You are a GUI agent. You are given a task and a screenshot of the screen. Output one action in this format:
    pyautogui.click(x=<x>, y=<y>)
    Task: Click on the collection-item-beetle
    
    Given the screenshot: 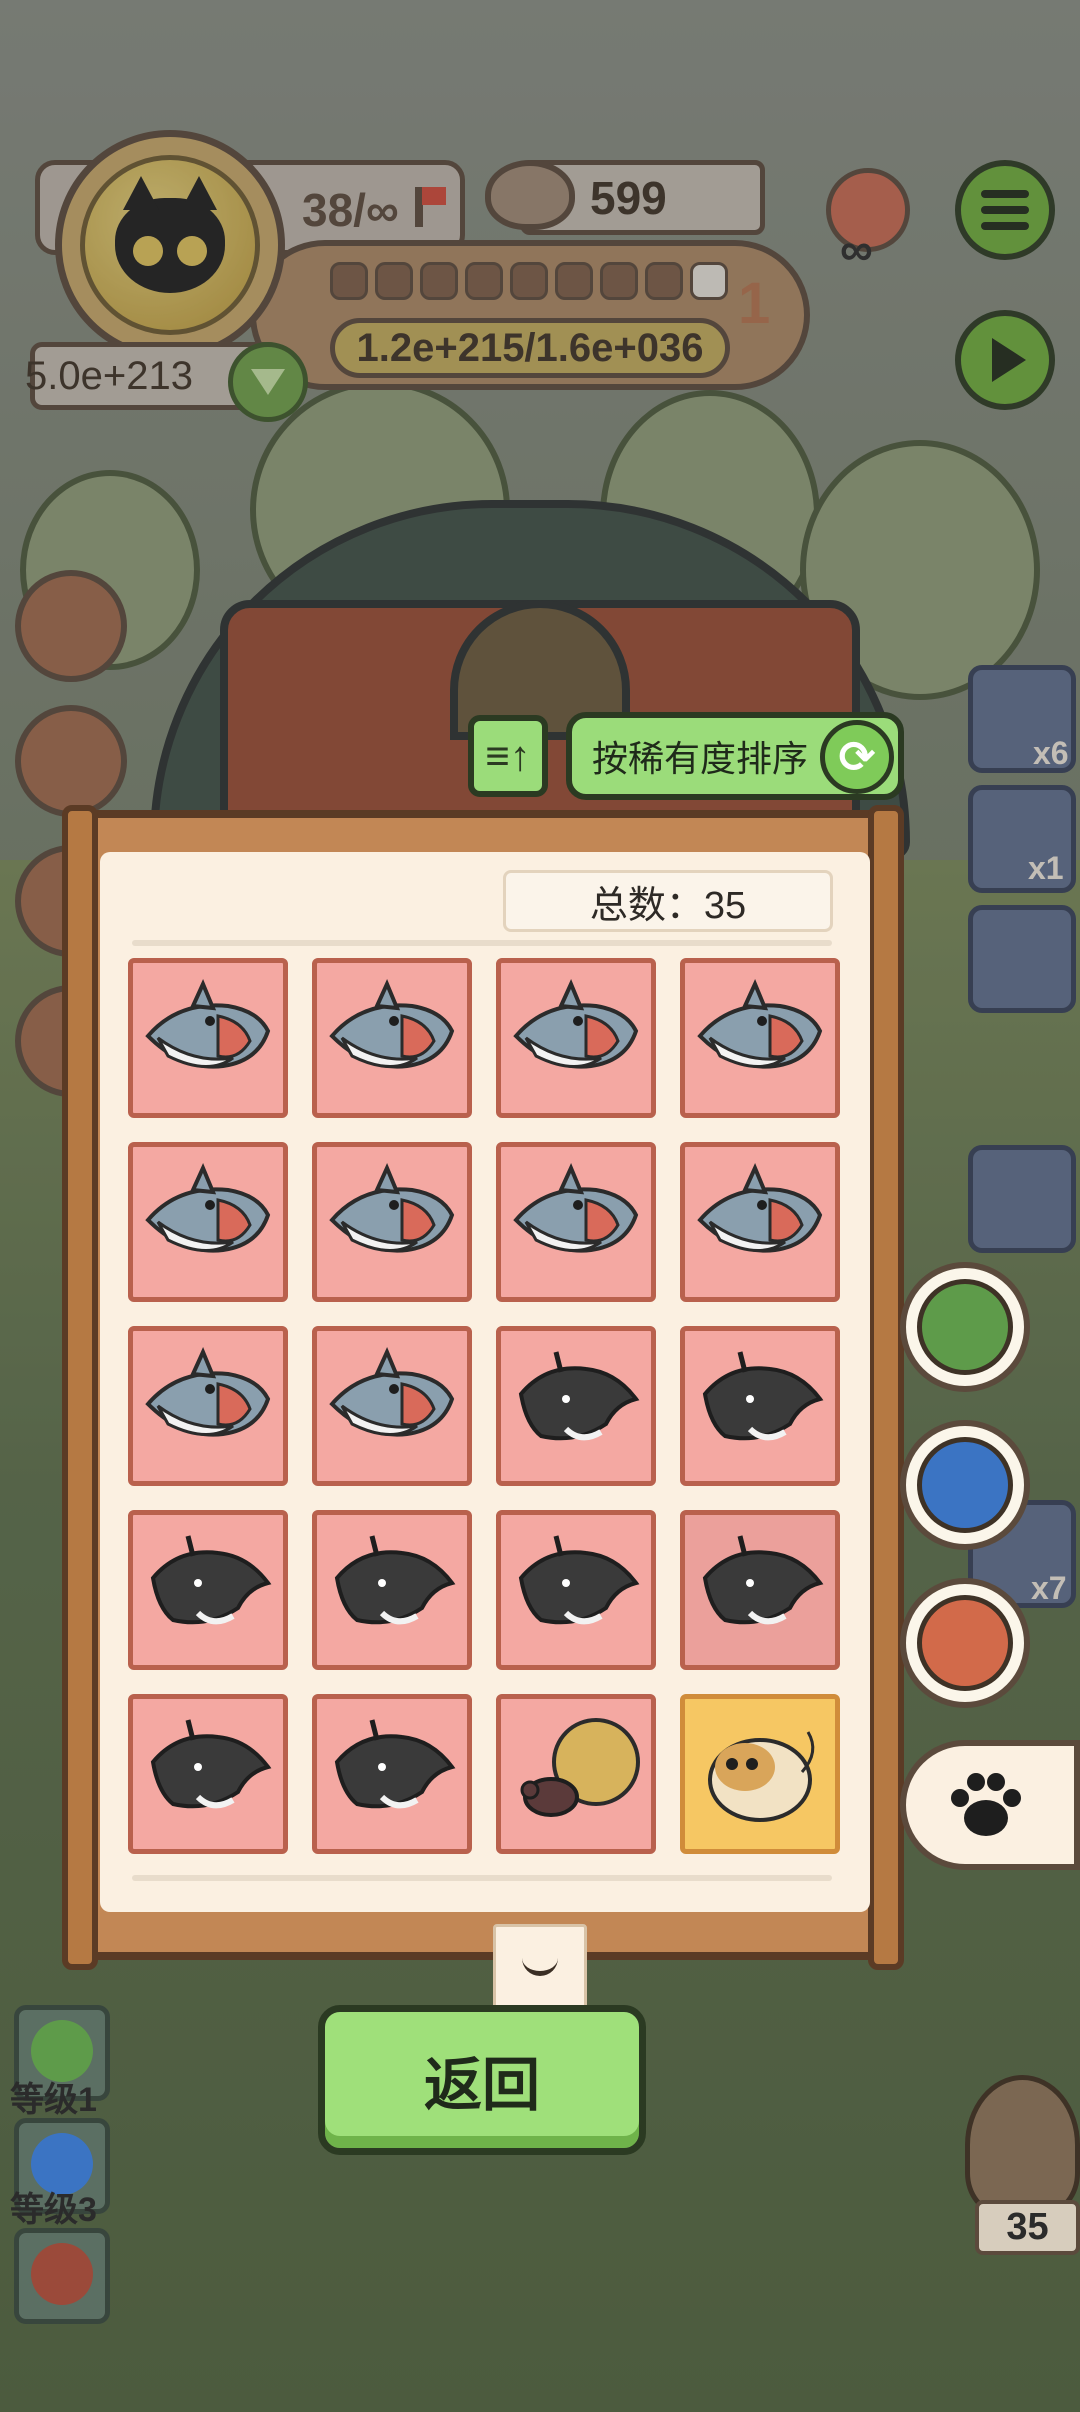 What is the action you would take?
    pyautogui.click(x=576, y=1774)
    